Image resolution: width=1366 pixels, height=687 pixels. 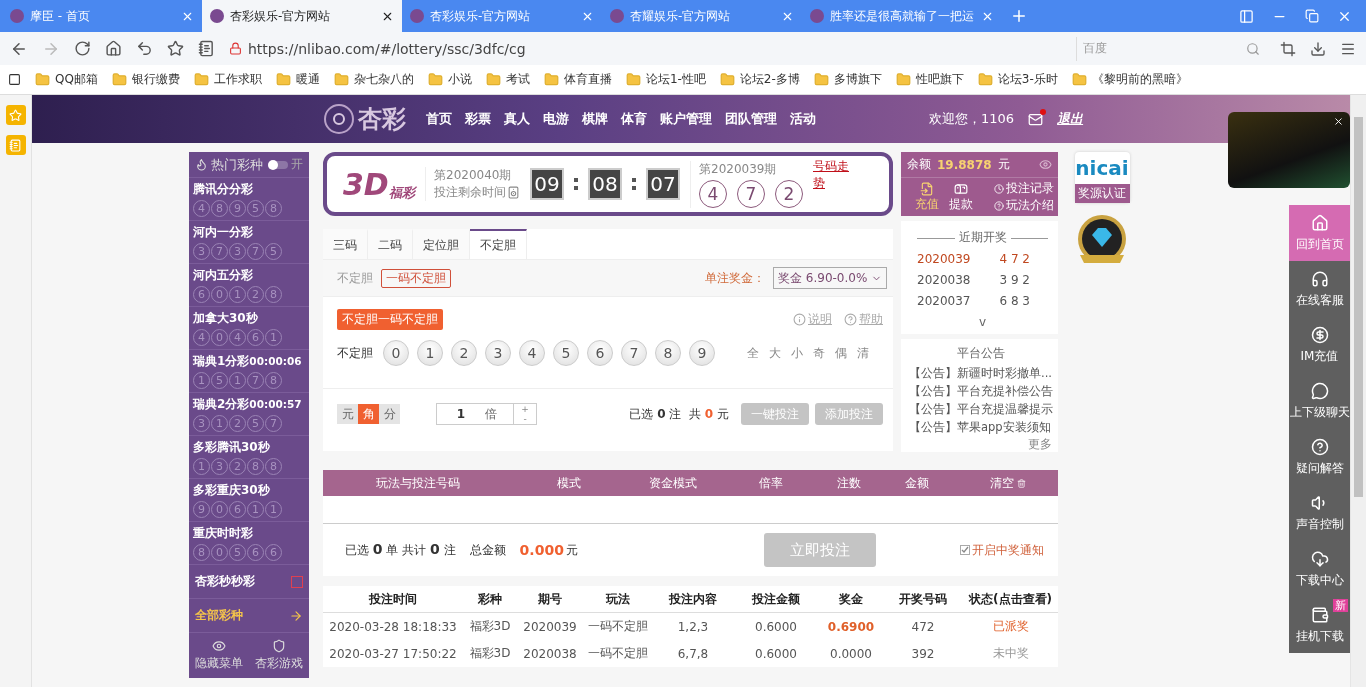 I want to click on unit-tab: 分, so click(x=389, y=414).